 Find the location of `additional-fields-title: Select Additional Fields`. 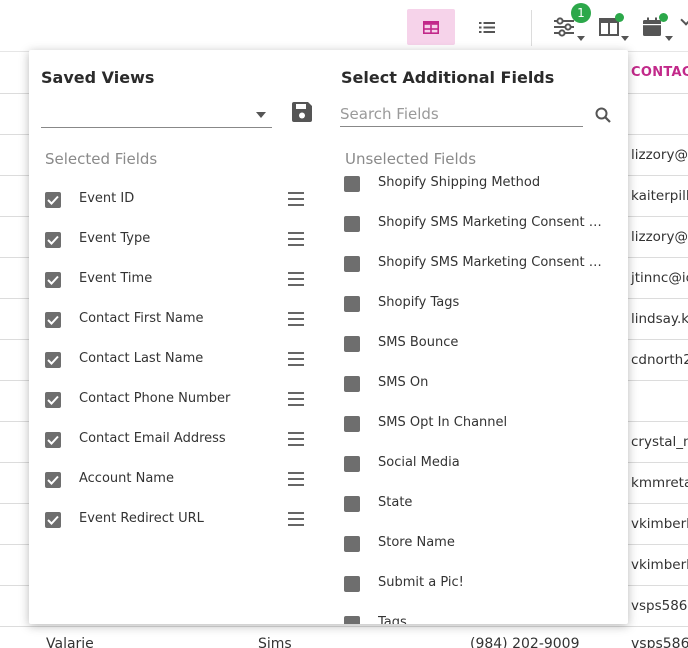

additional-fields-title: Select Additional Fields is located at coordinates (448, 77).